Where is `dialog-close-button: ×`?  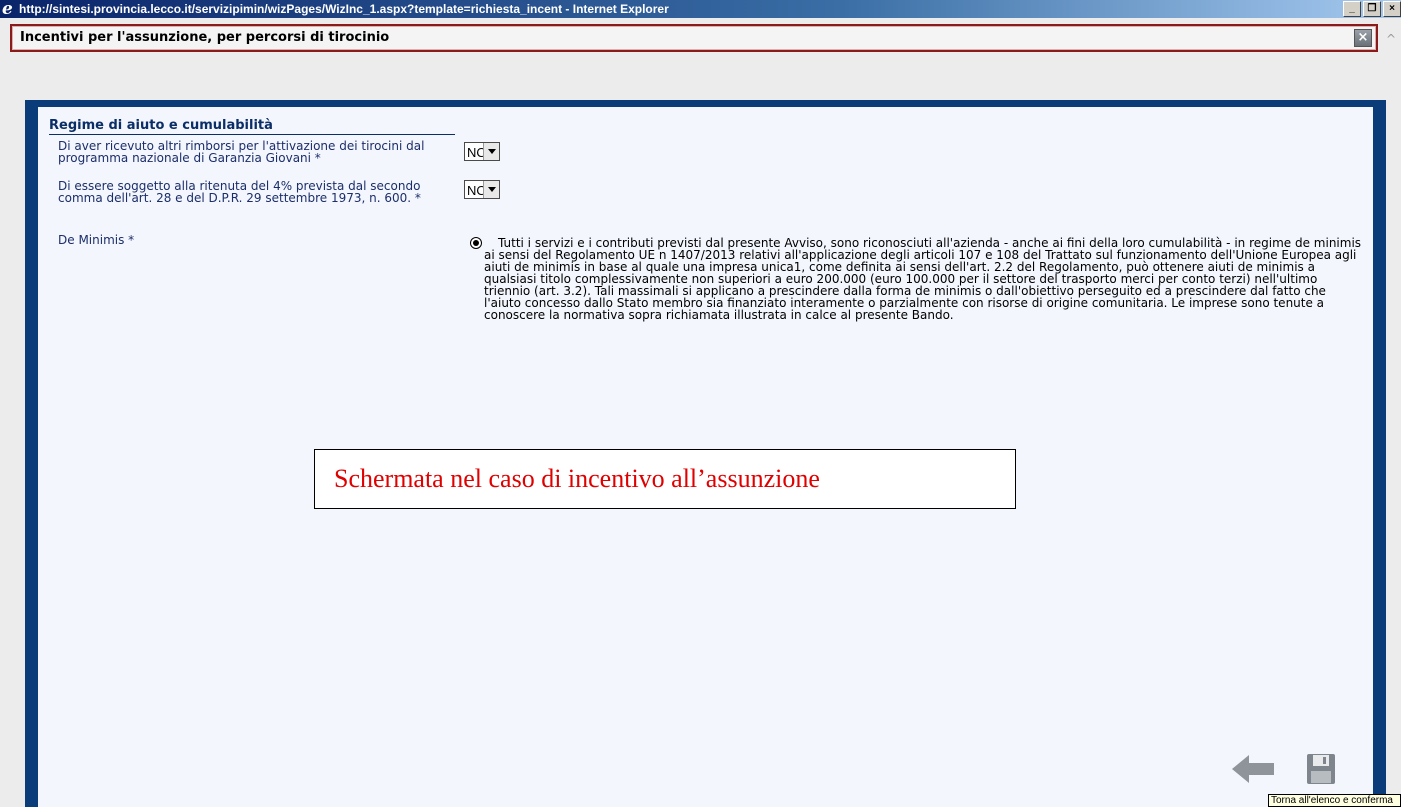 dialog-close-button: × is located at coordinates (1363, 38).